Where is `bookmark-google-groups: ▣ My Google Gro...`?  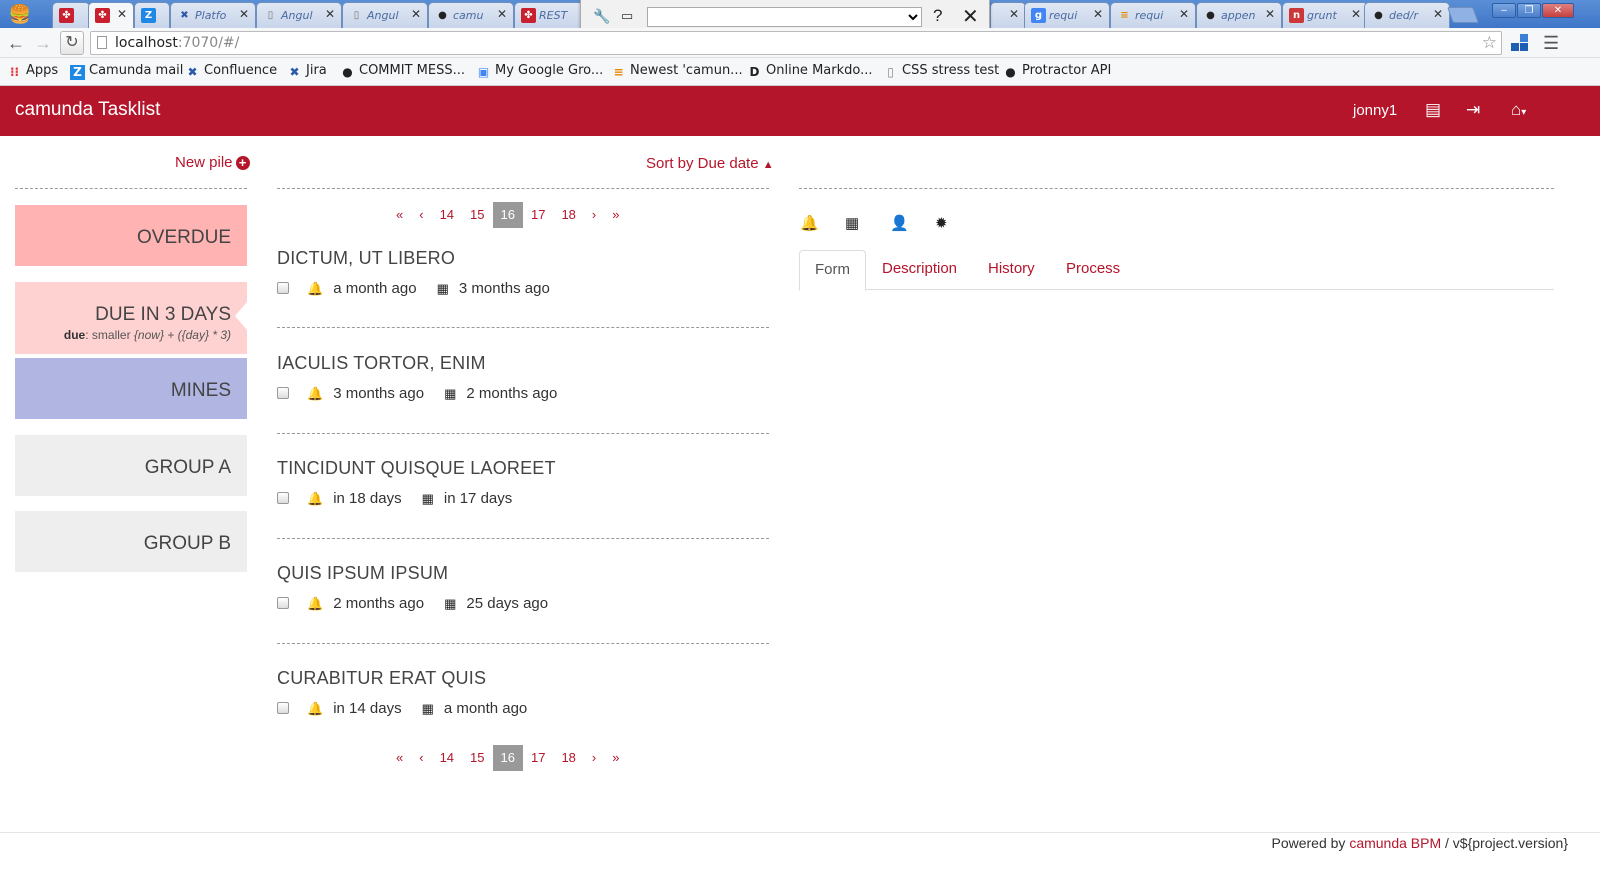
bookmark-google-groups: ▣ My Google Gro... is located at coordinates (539, 71).